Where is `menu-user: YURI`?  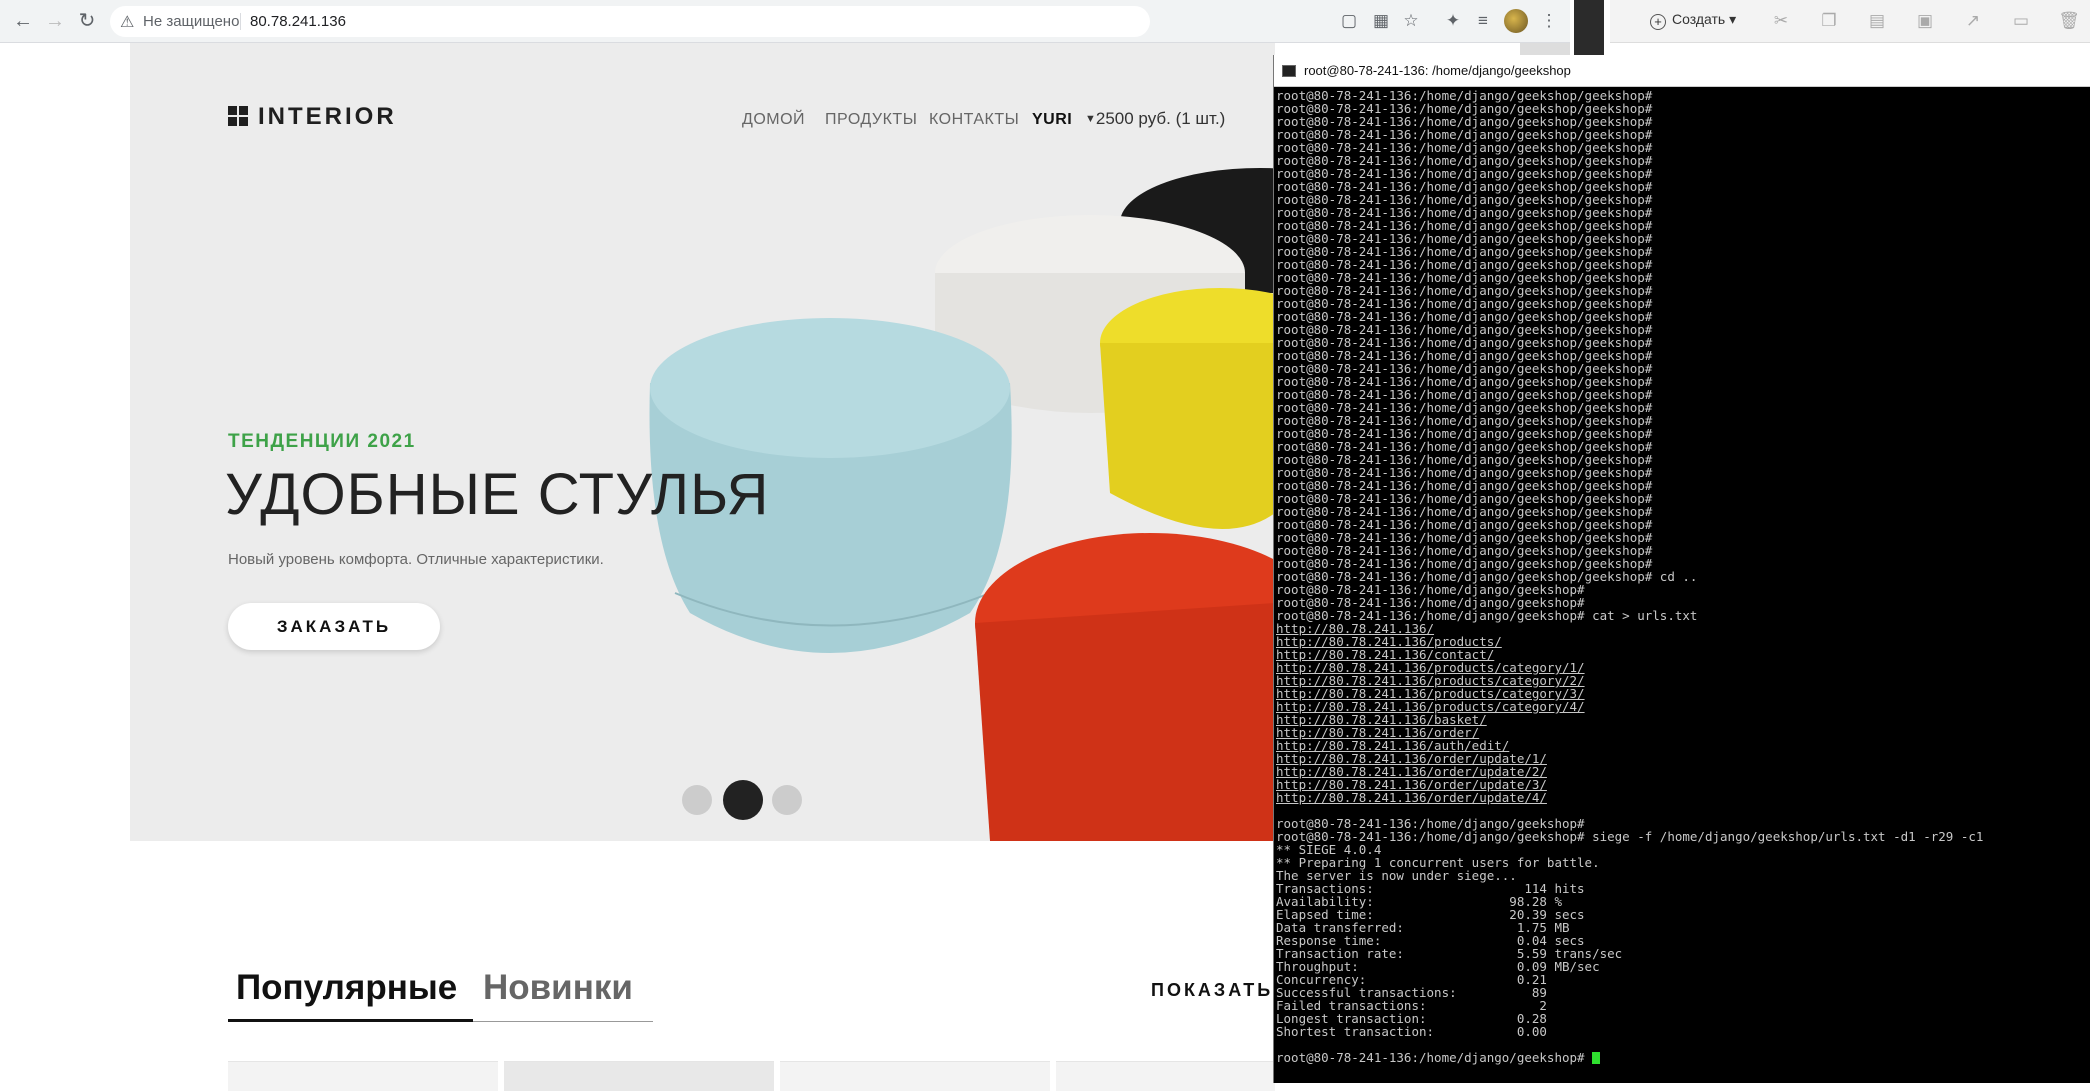
menu-user: YURI is located at coordinates (1052, 120).